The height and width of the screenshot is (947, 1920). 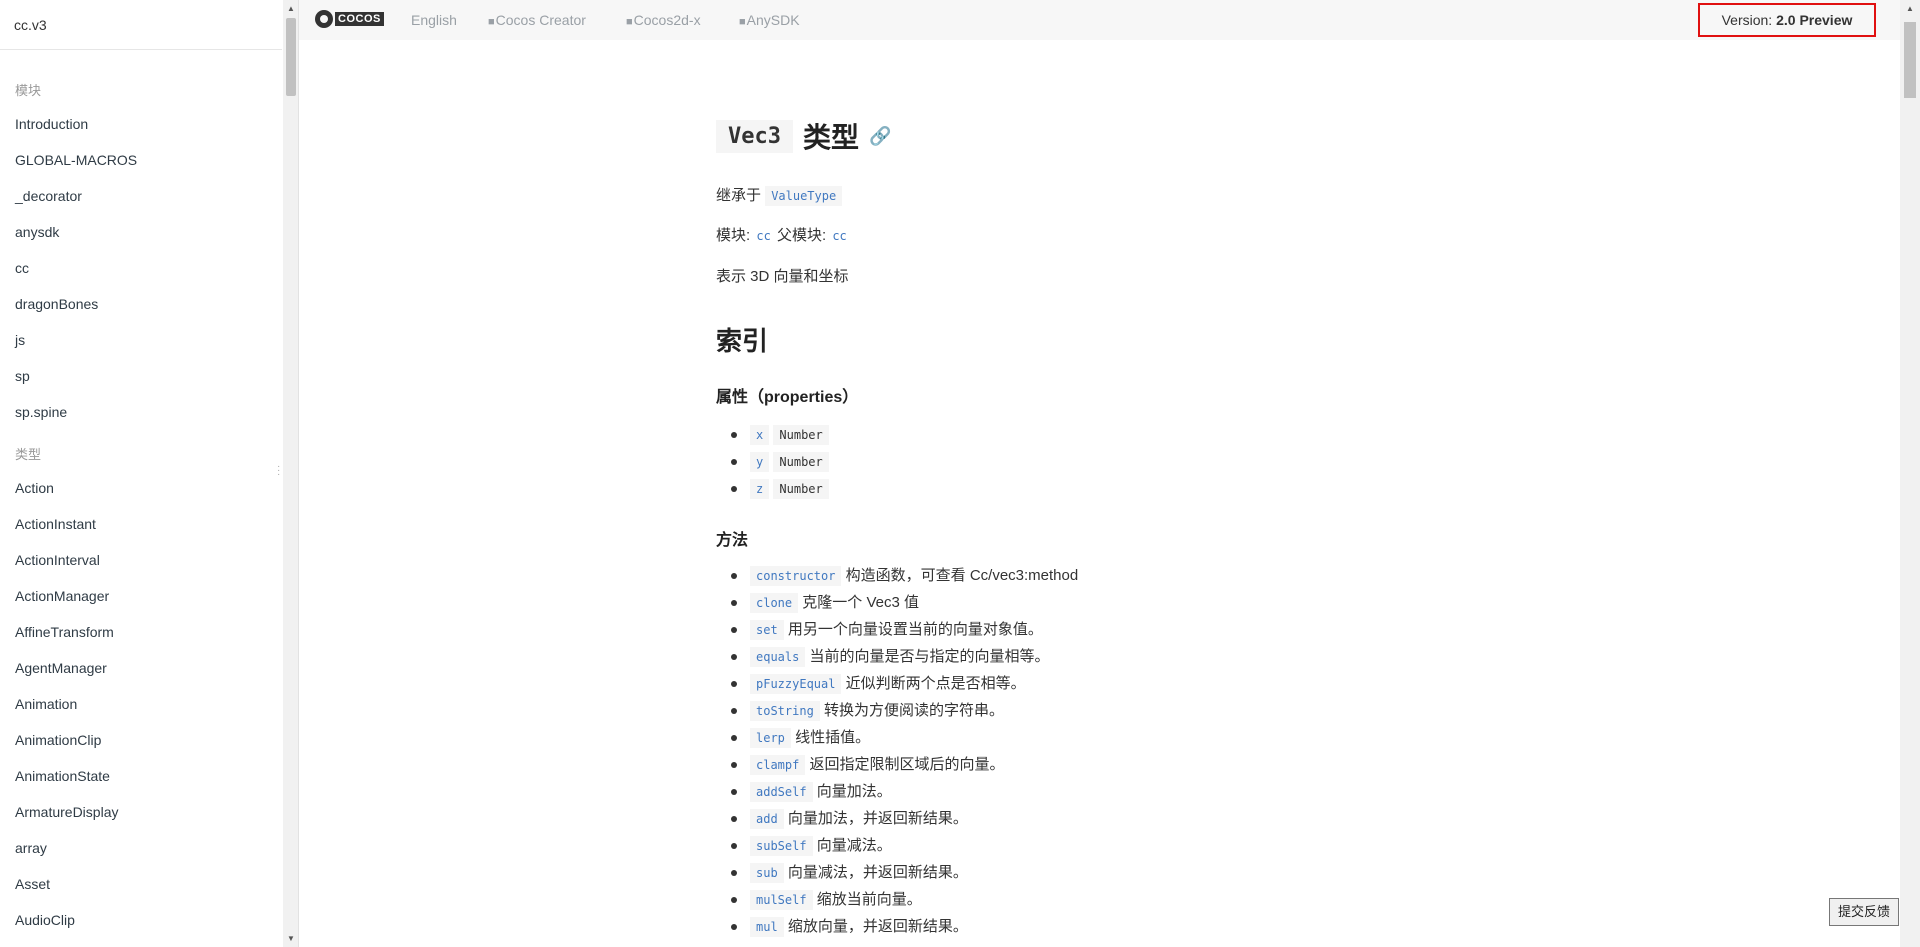 I want to click on sidebar-item: js, so click(x=141, y=340).